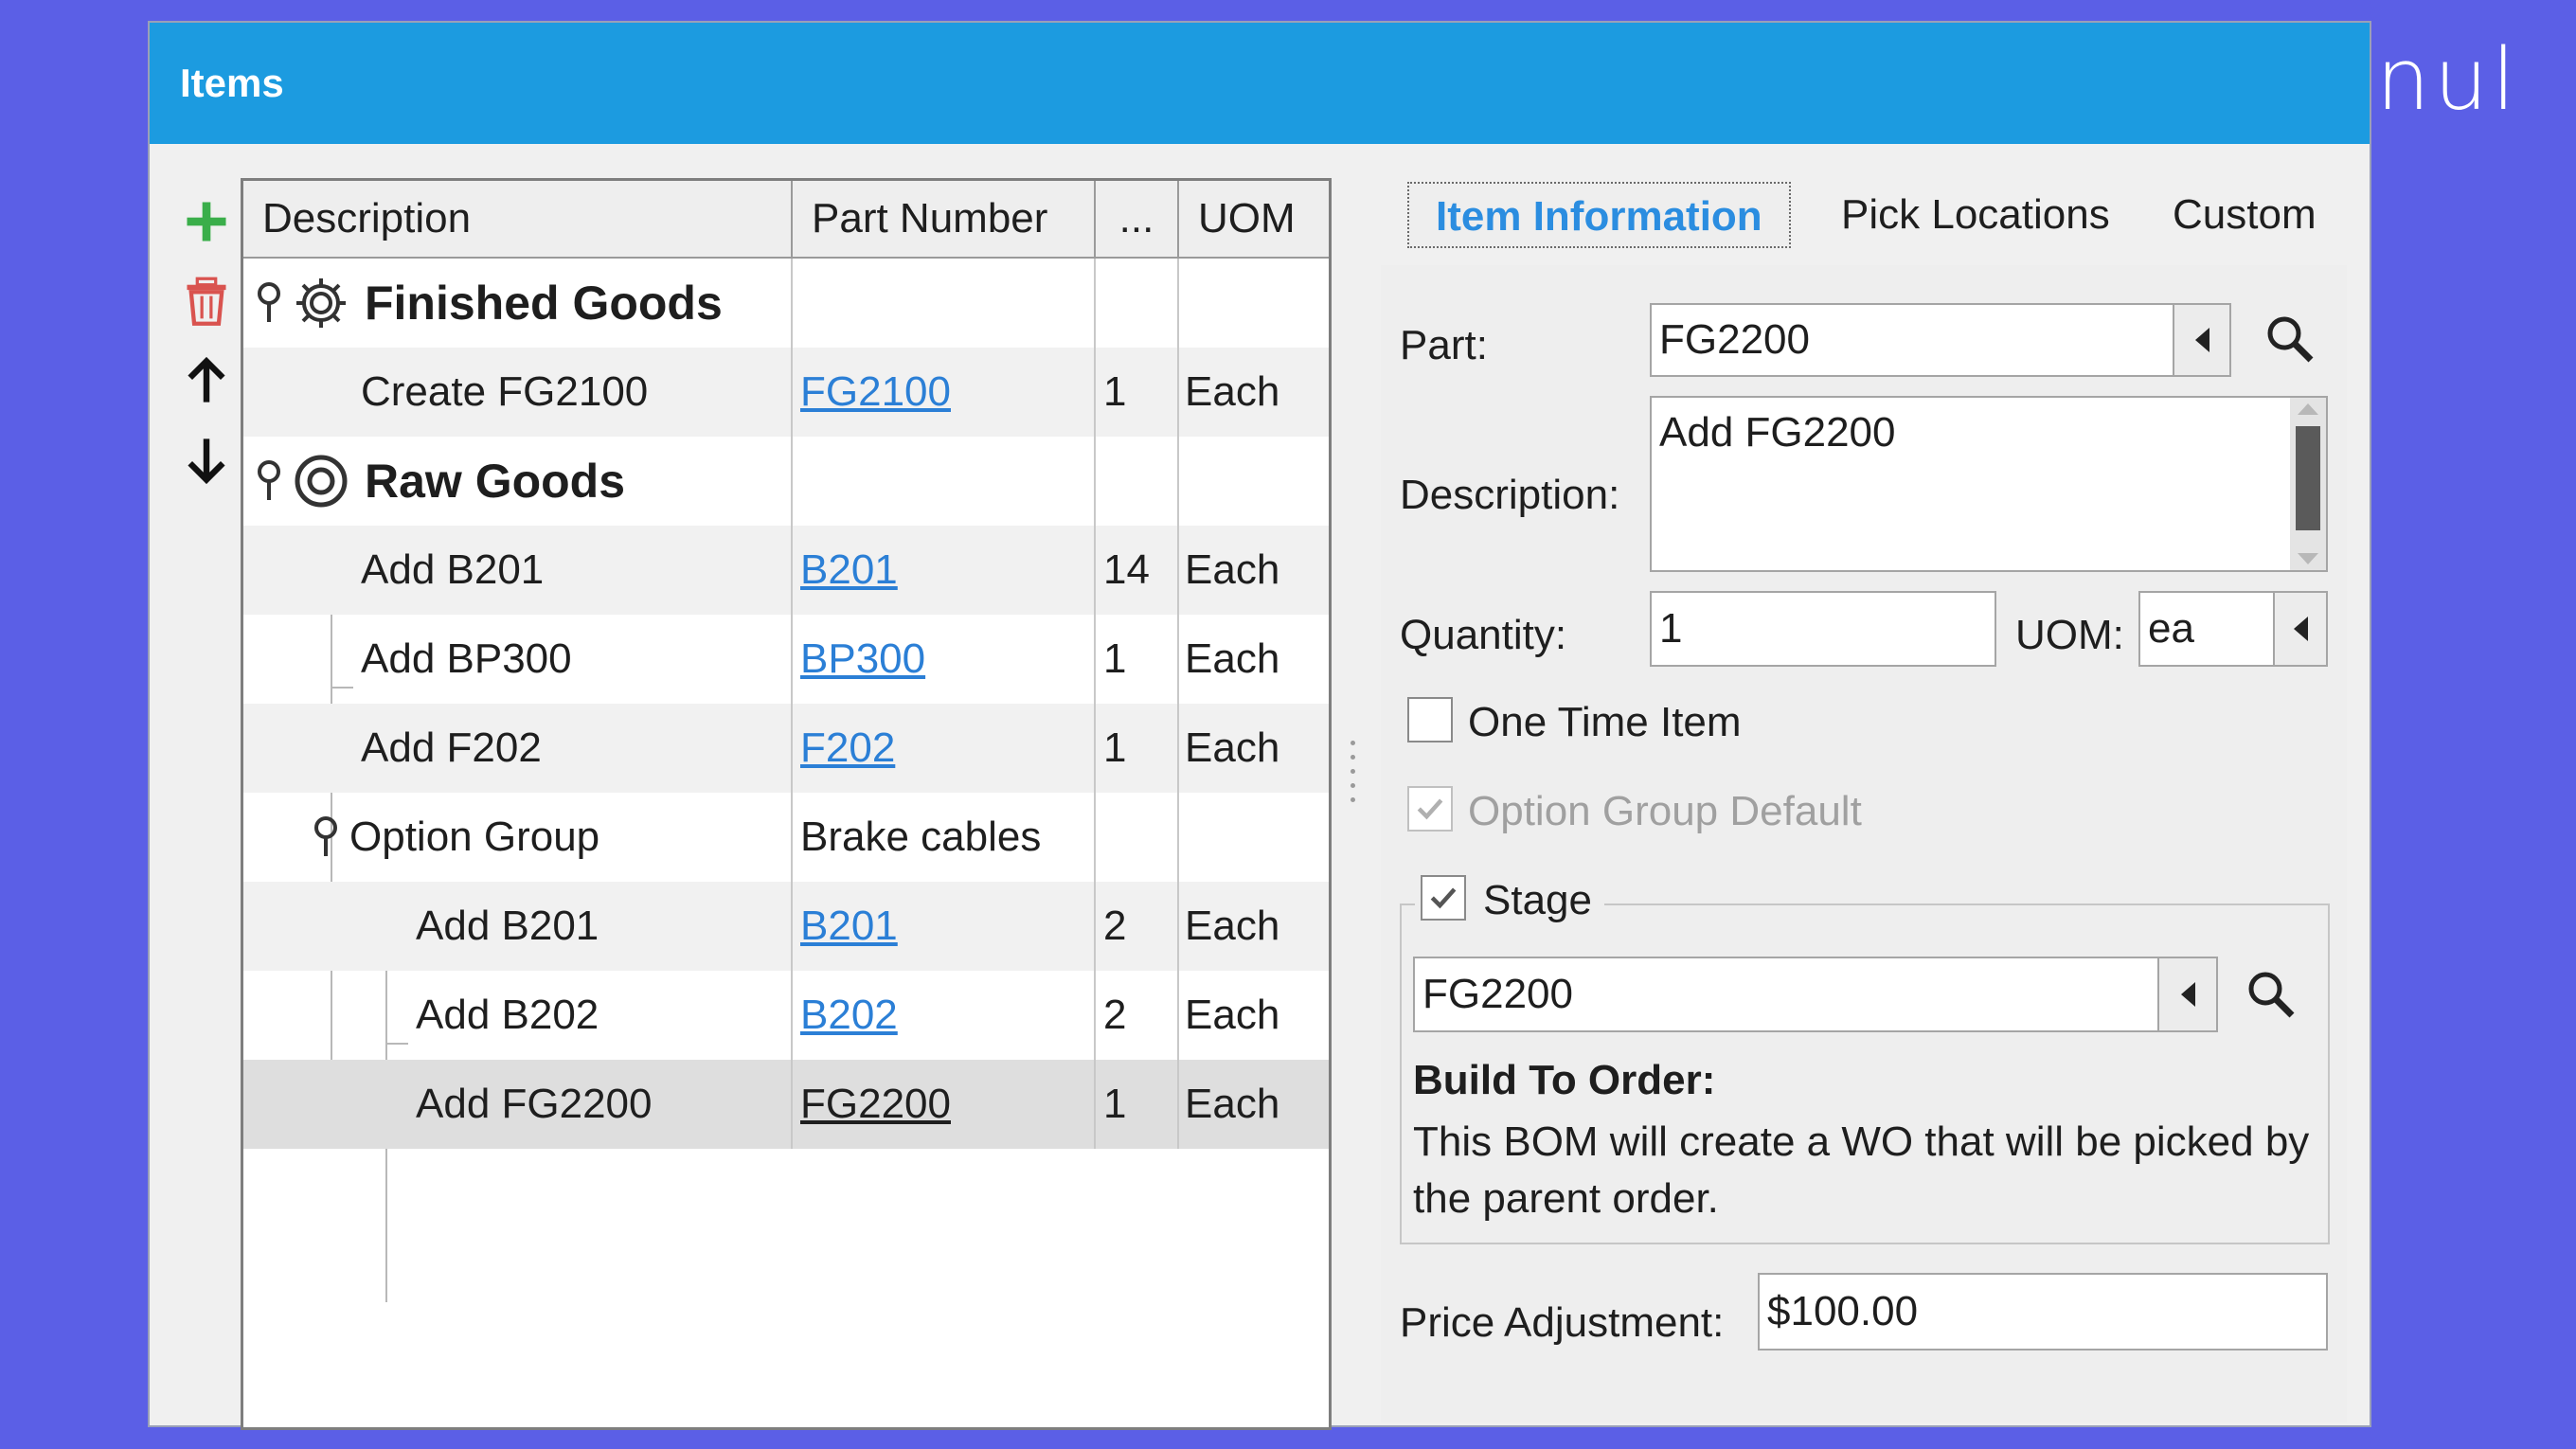 The image size is (2576, 1449). What do you see at coordinates (944, 219) in the screenshot?
I see `column-header-part-number: Part Number` at bounding box center [944, 219].